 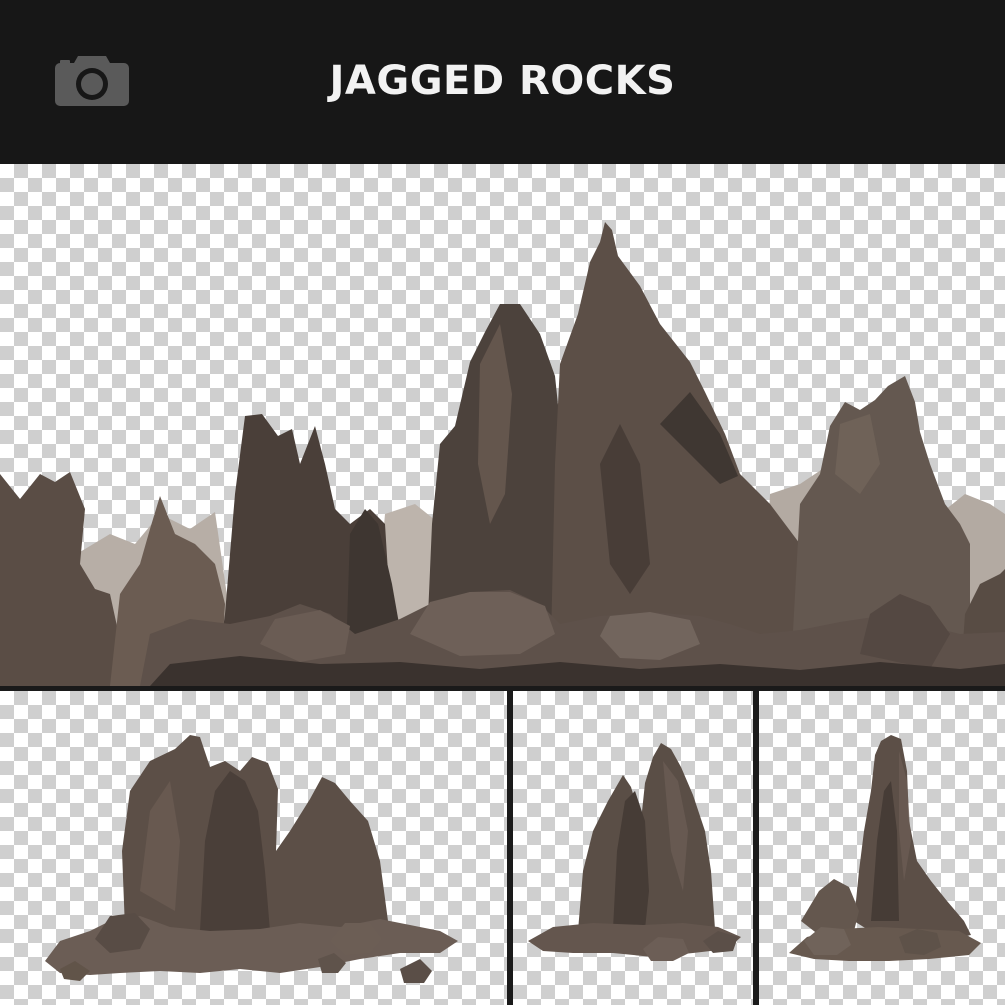 I want to click on preview-panel-single-spire, so click(x=882, y=848).